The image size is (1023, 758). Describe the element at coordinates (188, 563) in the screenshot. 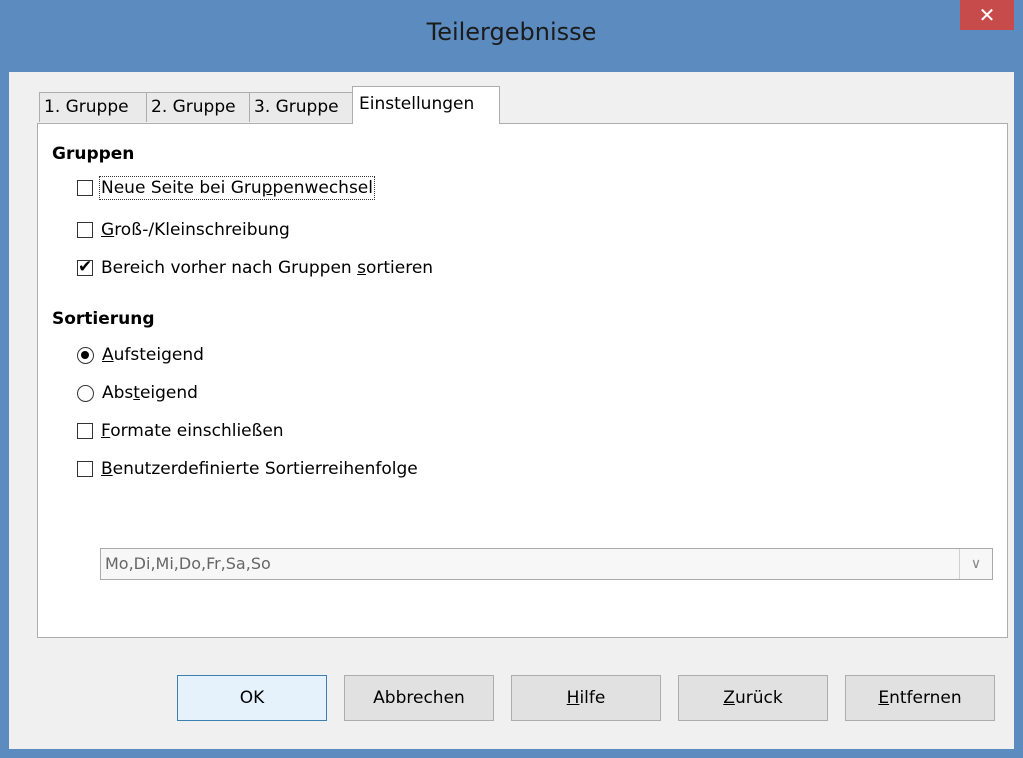

I see `select-value: Mo,Di,Mi,Do,Fr,Sa,So` at that location.